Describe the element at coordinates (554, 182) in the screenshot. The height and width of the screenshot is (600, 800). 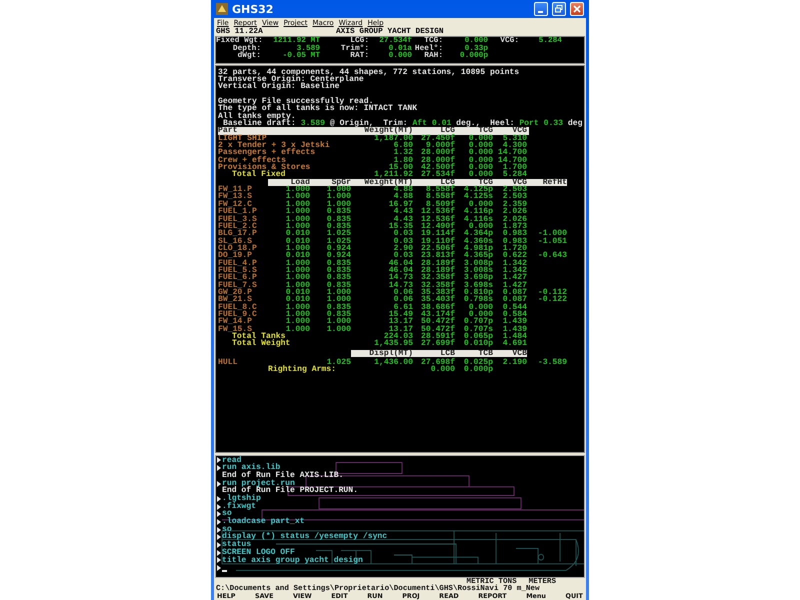
I see `column-header: RefHt` at that location.